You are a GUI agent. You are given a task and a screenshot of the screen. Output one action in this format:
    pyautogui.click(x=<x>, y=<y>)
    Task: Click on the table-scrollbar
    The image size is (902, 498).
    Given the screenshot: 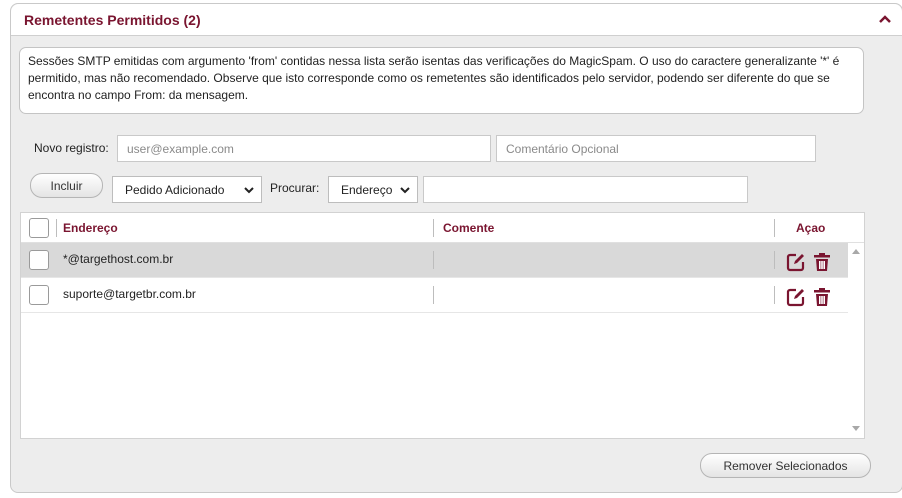 What is the action you would take?
    pyautogui.click(x=856, y=340)
    